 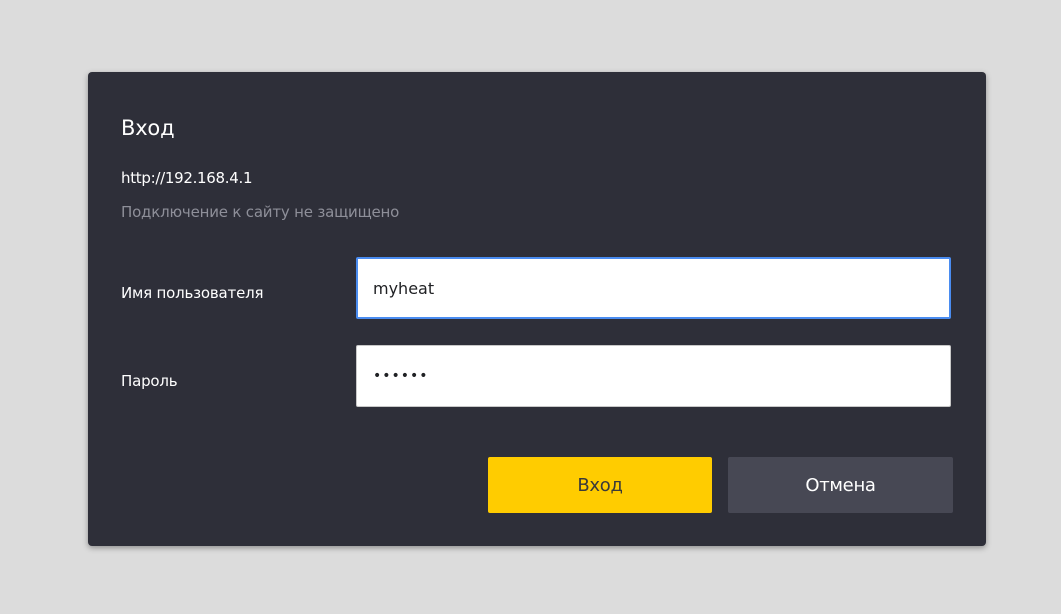 I want to click on username-label: Имя пользователя, so click(x=192, y=293).